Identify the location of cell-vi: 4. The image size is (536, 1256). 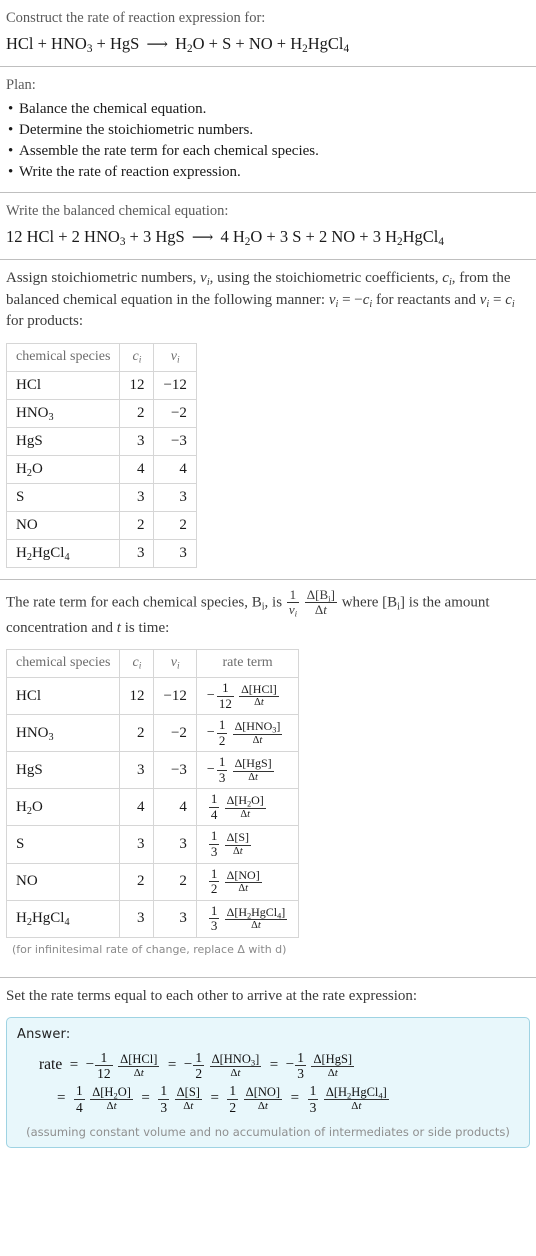
(175, 807).